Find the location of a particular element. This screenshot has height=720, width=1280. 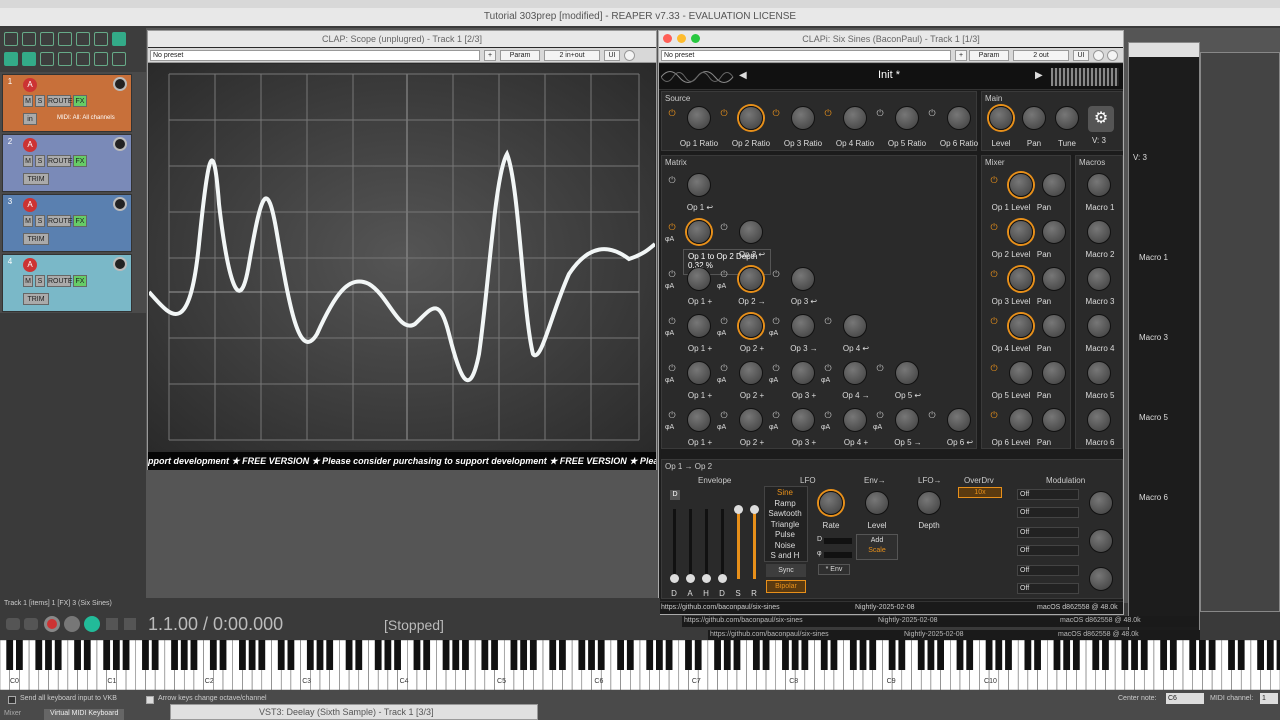

modulation-source-select: Off is located at coordinates (1048, 588).